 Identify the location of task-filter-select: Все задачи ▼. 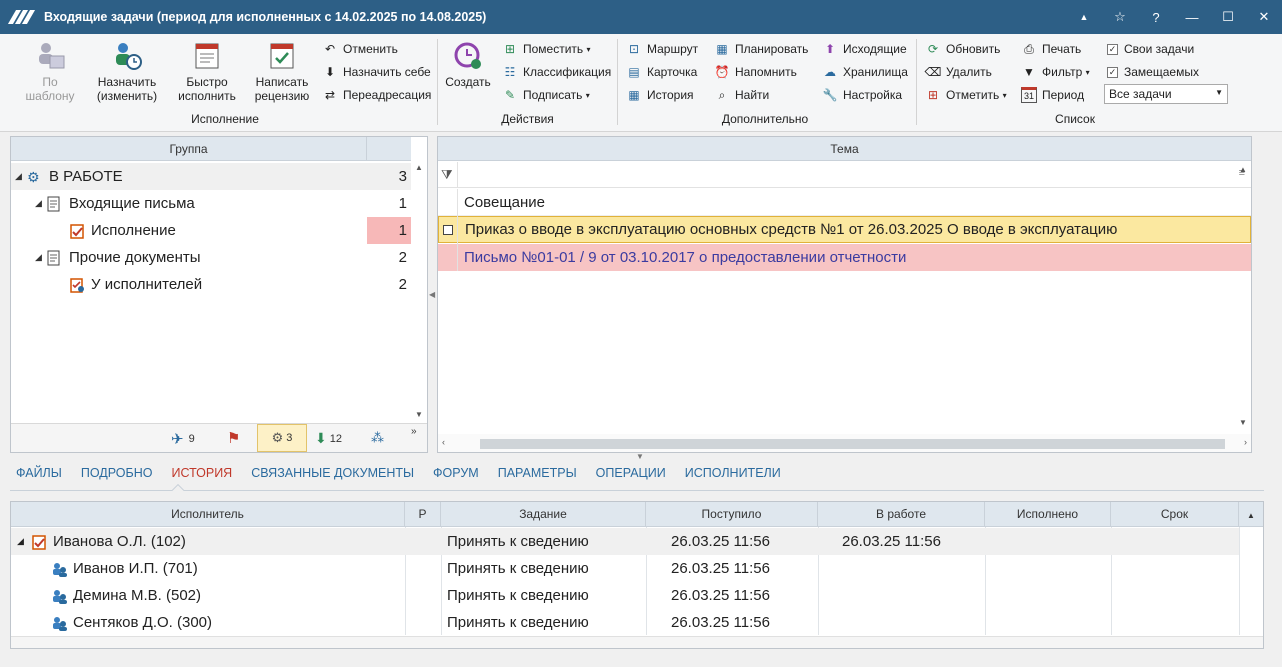
(1166, 94).